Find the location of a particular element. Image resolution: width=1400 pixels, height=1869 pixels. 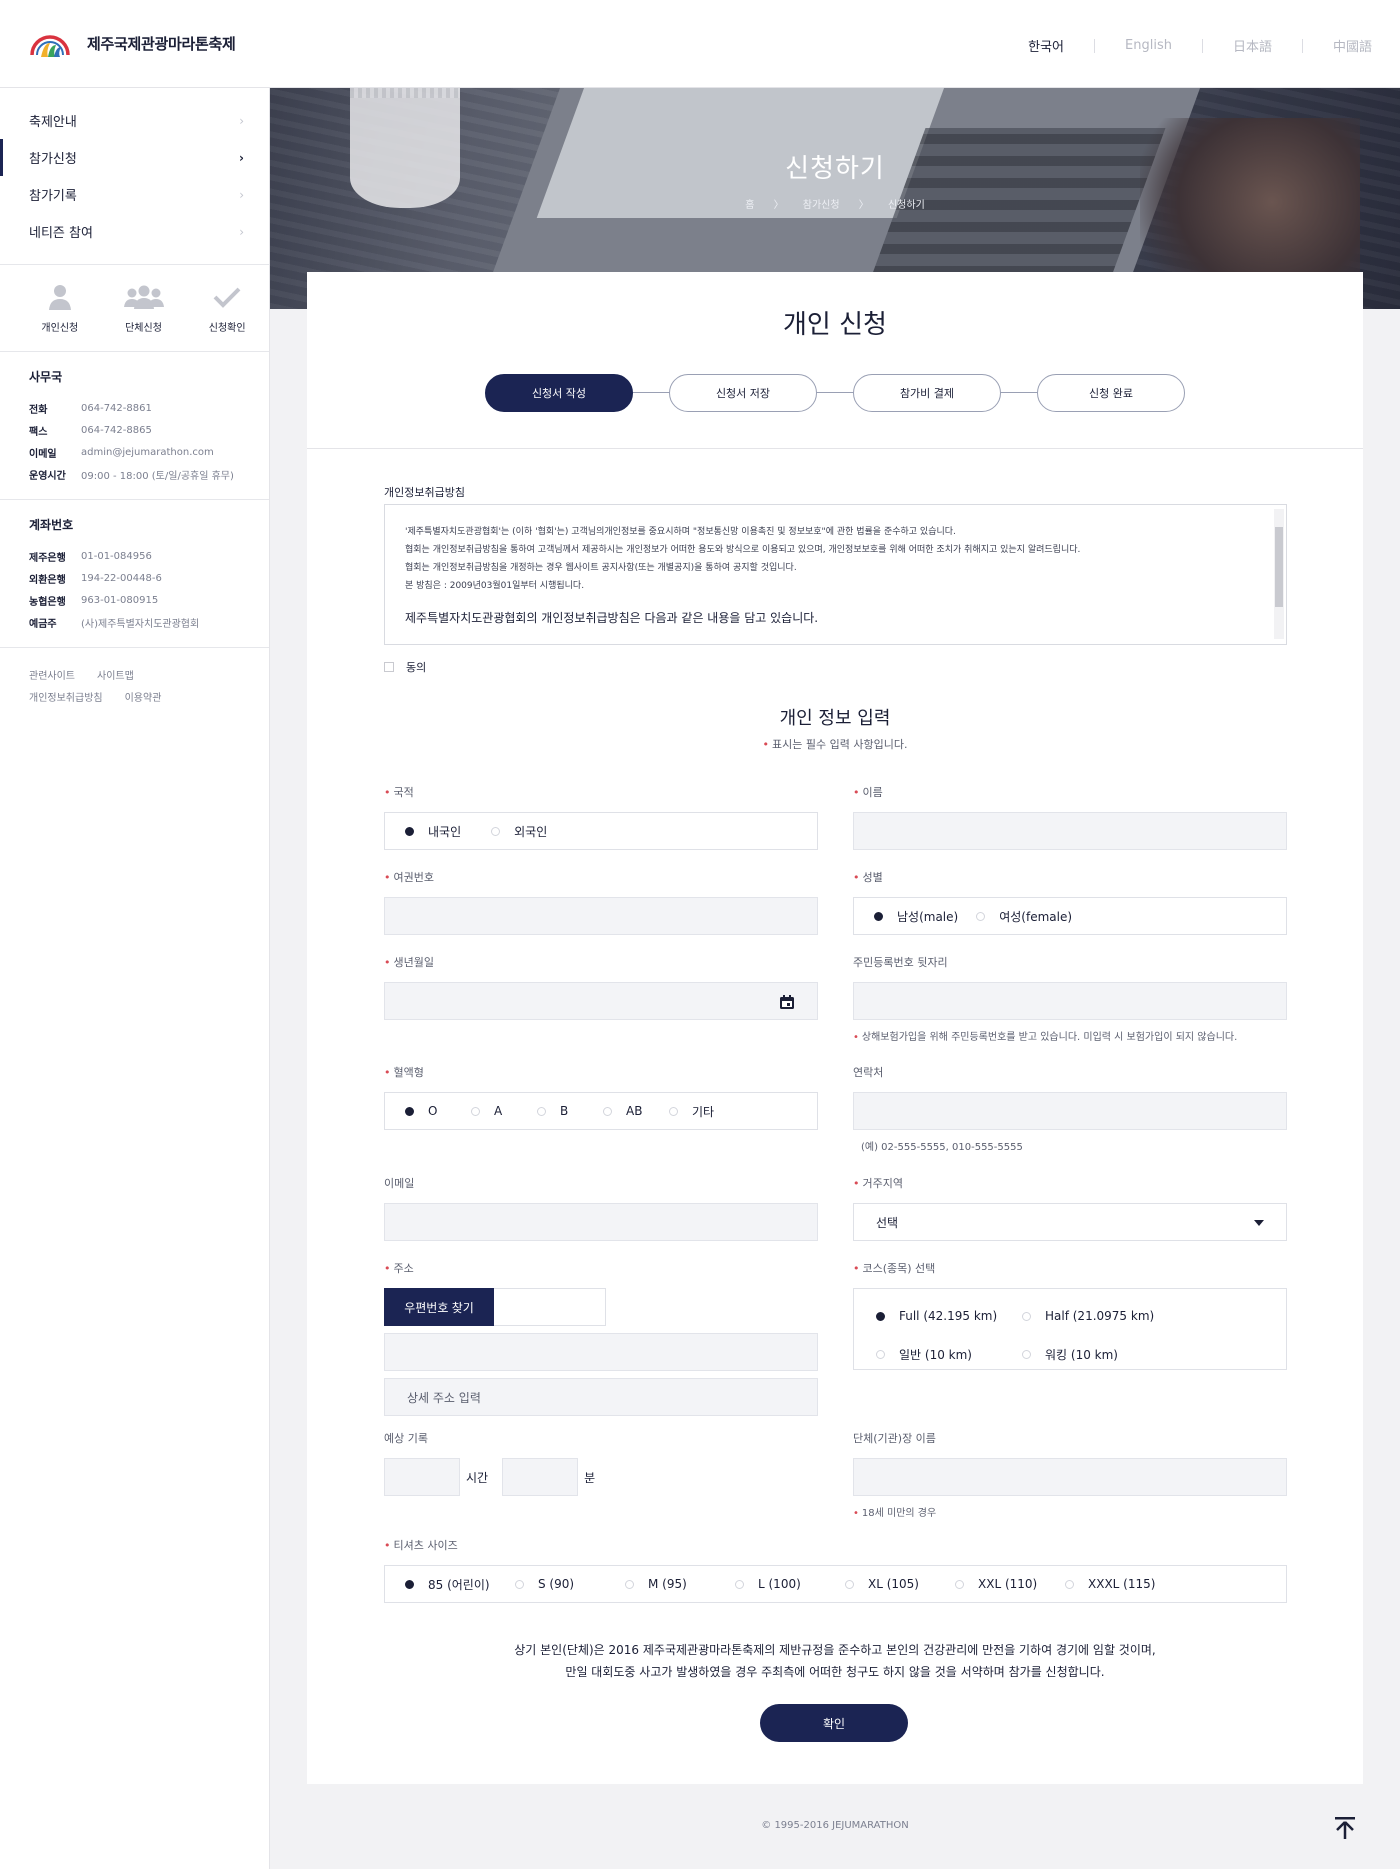

breadcrumb-registration: 참가신청 is located at coordinates (821, 205).